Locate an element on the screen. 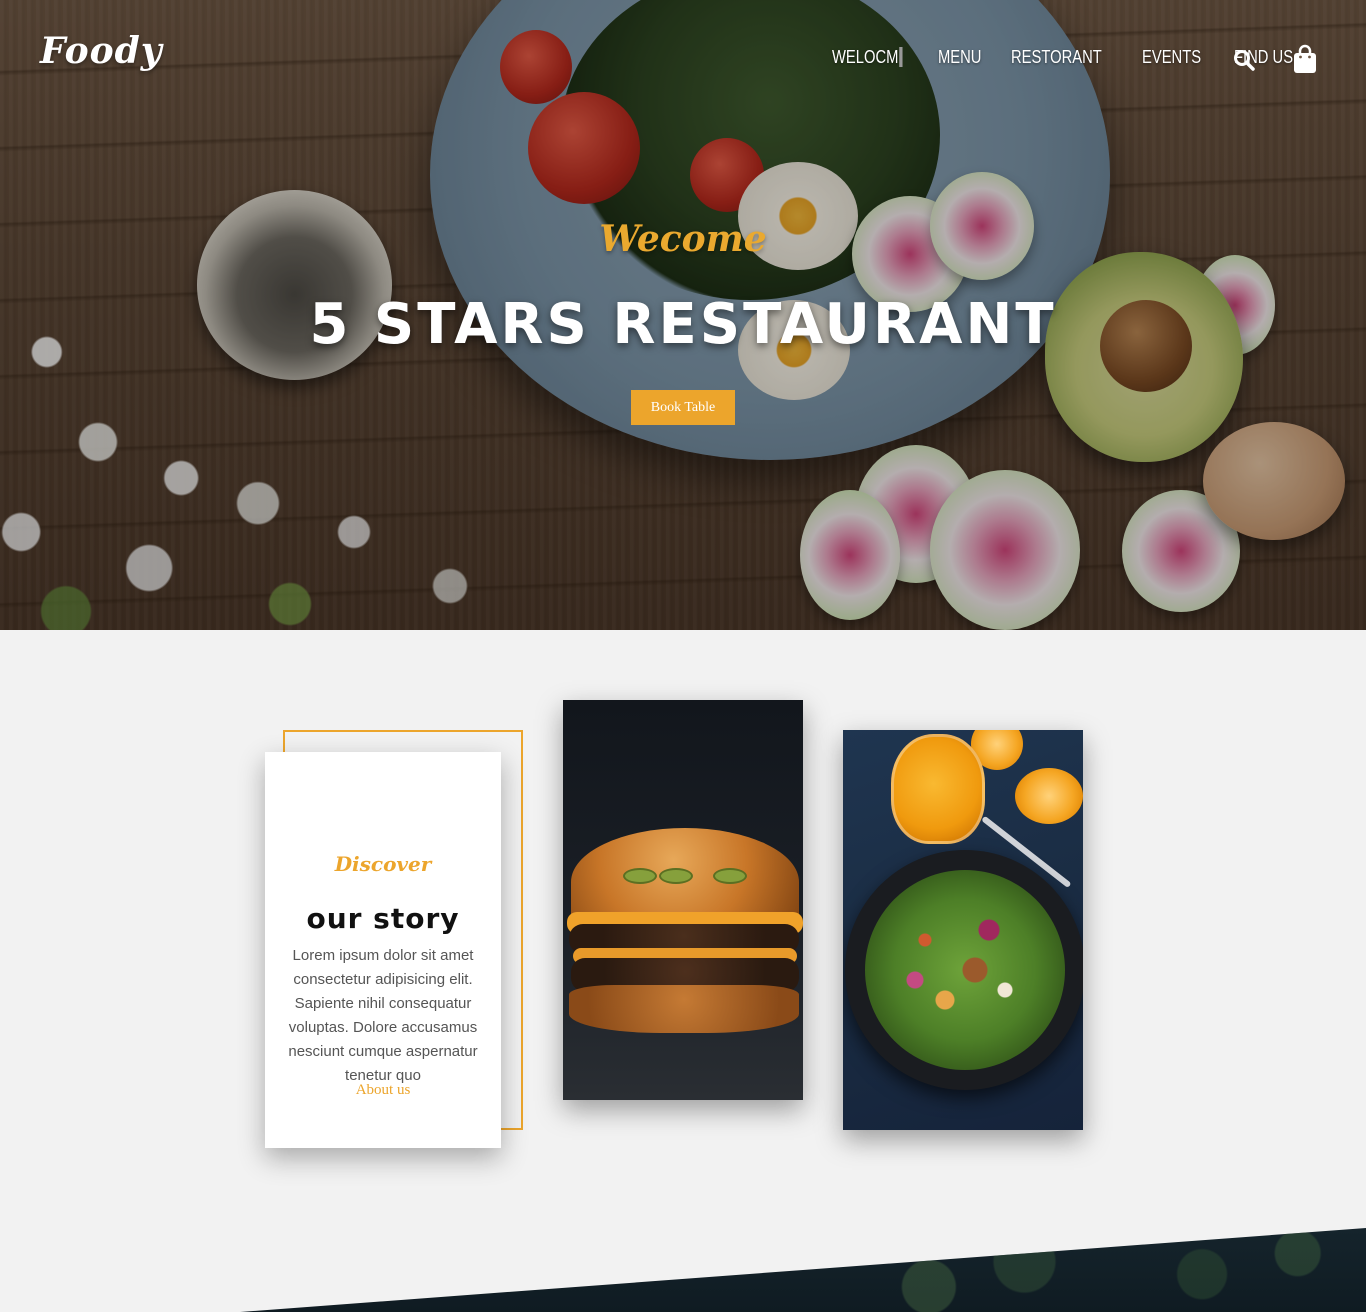  shopping-bag-icon is located at coordinates (1305, 58).